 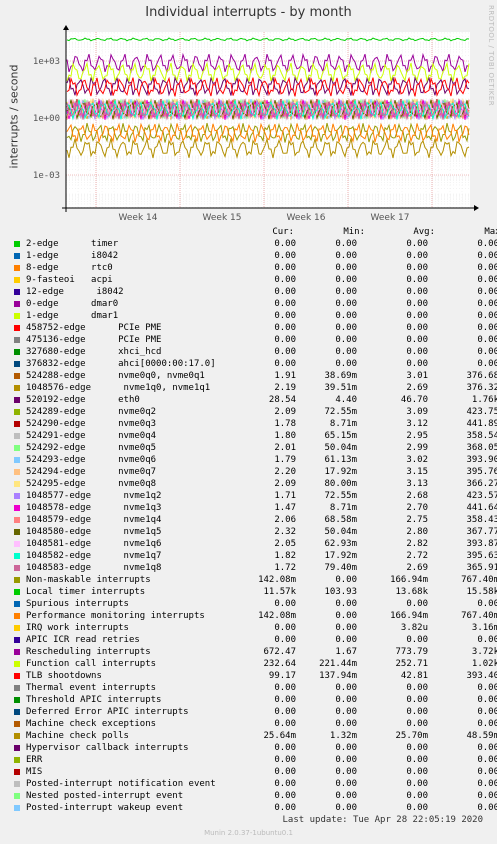 What do you see at coordinates (115, 616) in the screenshot?
I see `legend-name: Performance monitoring interrupts` at bounding box center [115, 616].